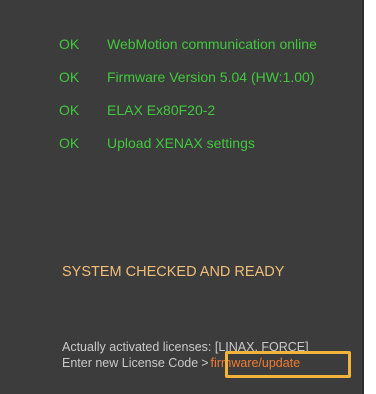 The image size is (376, 394). I want to click on enter-license-label: Enter new License Code, so click(130, 363).